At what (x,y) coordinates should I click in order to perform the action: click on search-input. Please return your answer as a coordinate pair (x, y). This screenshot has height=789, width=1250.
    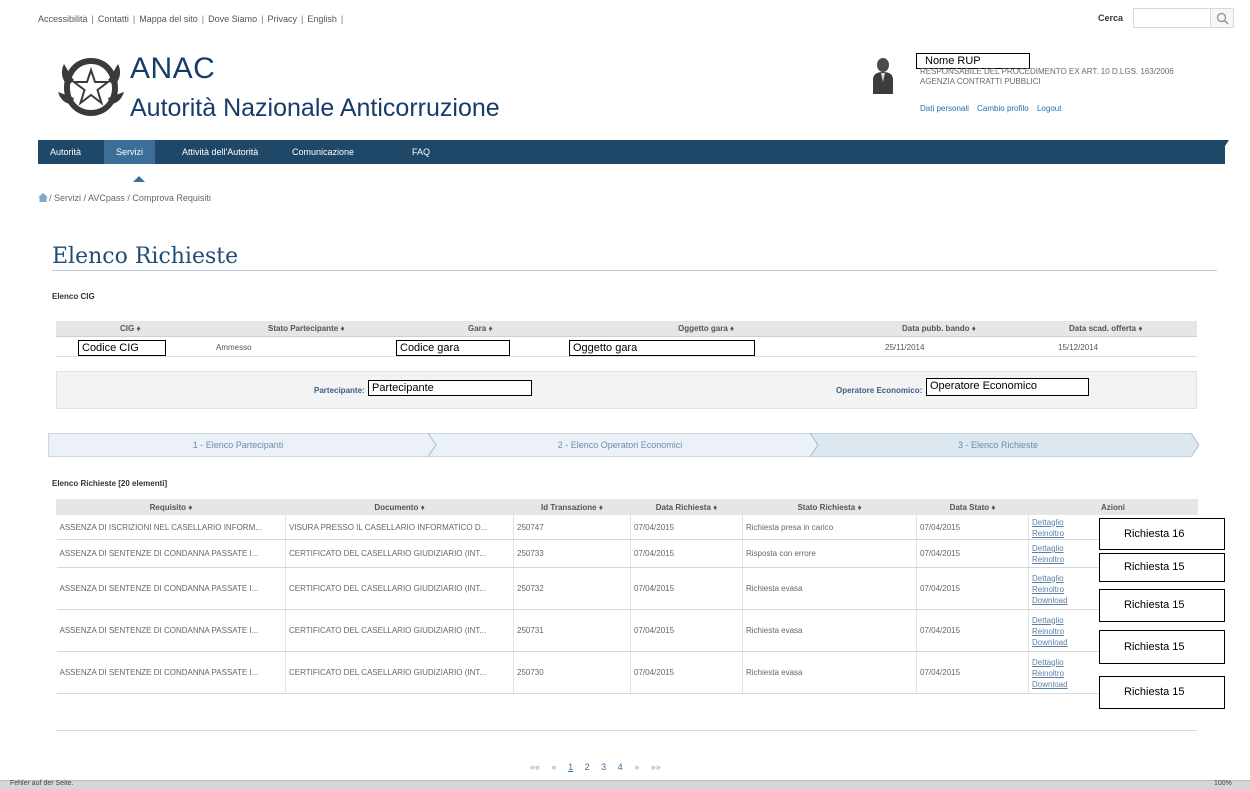
    Looking at the image, I should click on (1172, 18).